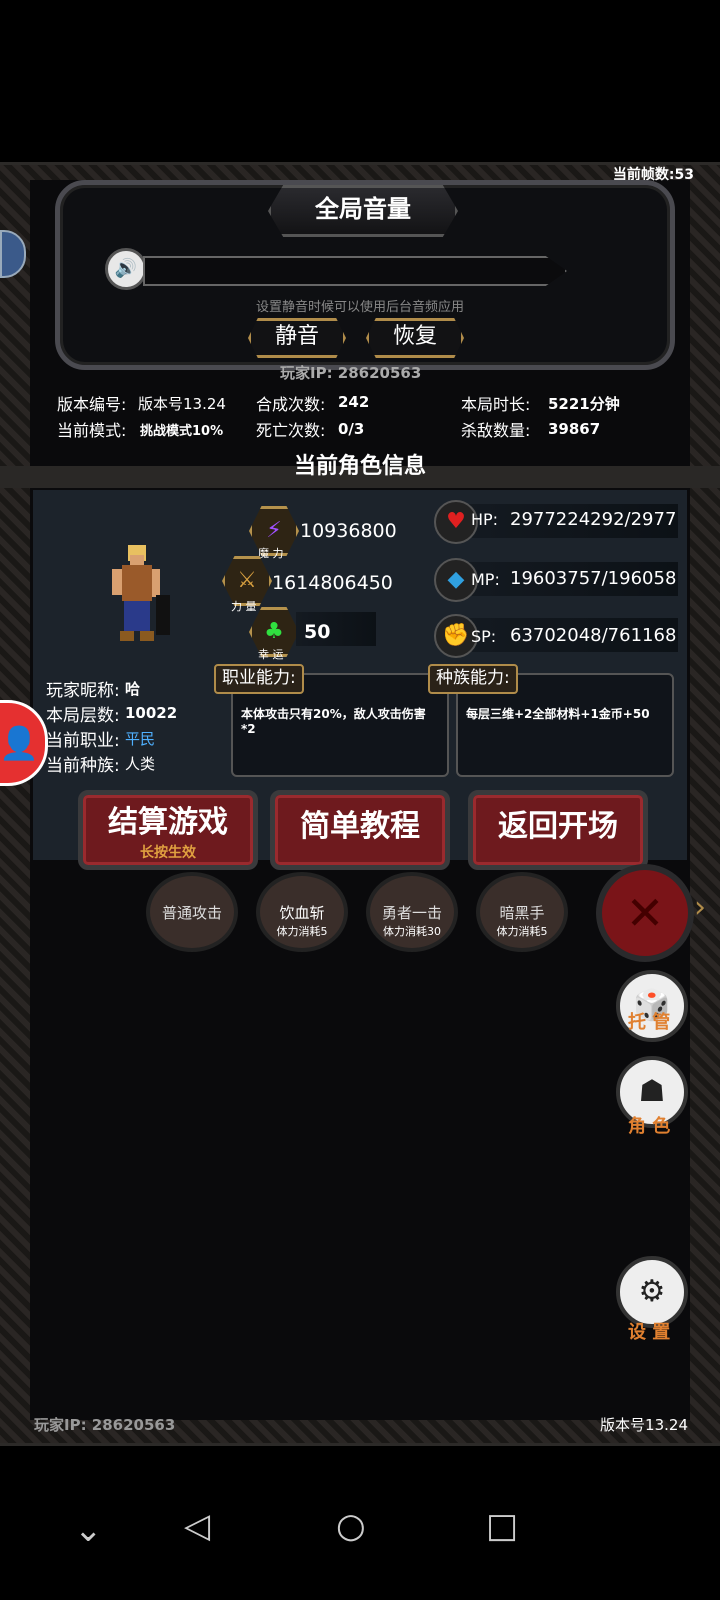  I want to click on skill-hero-strike: 勇者一击 体力消耗30, so click(412, 912).